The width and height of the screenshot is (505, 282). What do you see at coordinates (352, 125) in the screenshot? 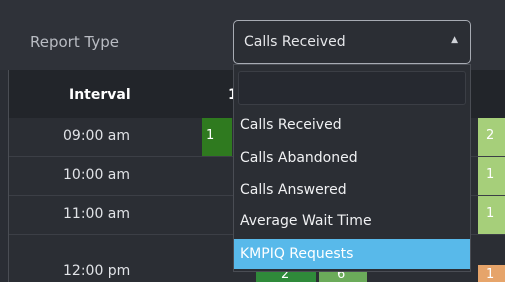
I see `dropdown-option-calls-received: Calls Received` at bounding box center [352, 125].